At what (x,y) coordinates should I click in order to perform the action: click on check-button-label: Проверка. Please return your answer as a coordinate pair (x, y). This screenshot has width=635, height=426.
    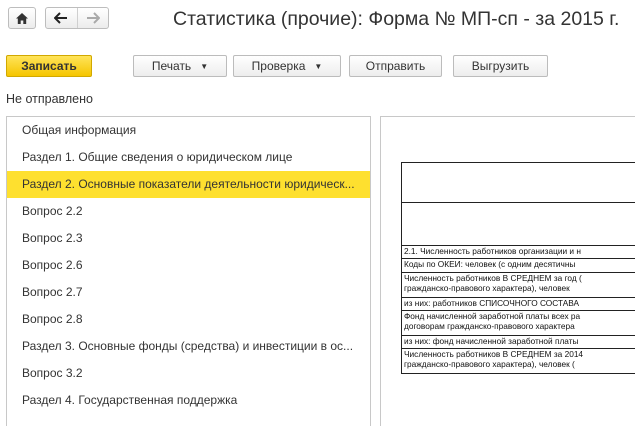
    Looking at the image, I should click on (278, 66).